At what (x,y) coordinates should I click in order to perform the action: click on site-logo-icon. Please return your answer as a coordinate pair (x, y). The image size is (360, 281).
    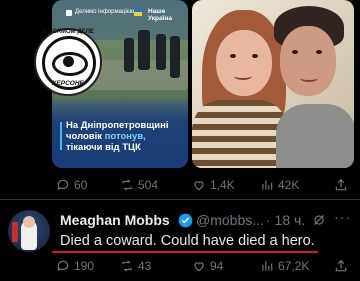
    Looking at the image, I should click on (69, 13).